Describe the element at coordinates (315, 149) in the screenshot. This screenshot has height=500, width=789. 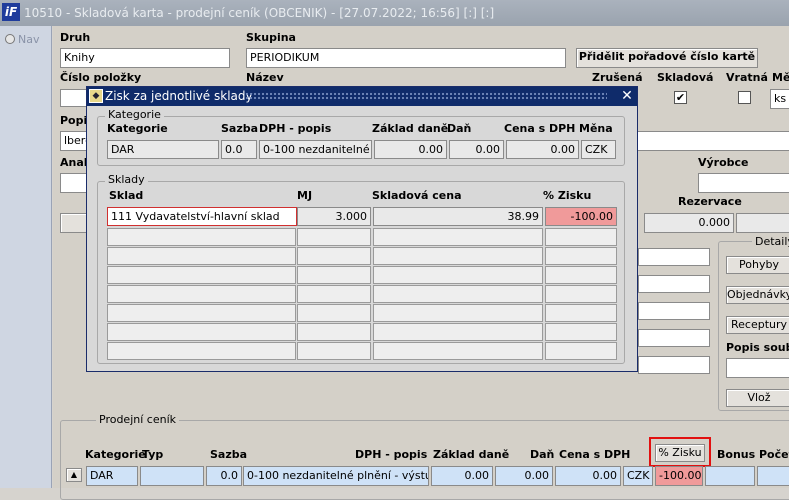
I see `kat-dph-cell: 0-100 nezdanitelné pln` at that location.